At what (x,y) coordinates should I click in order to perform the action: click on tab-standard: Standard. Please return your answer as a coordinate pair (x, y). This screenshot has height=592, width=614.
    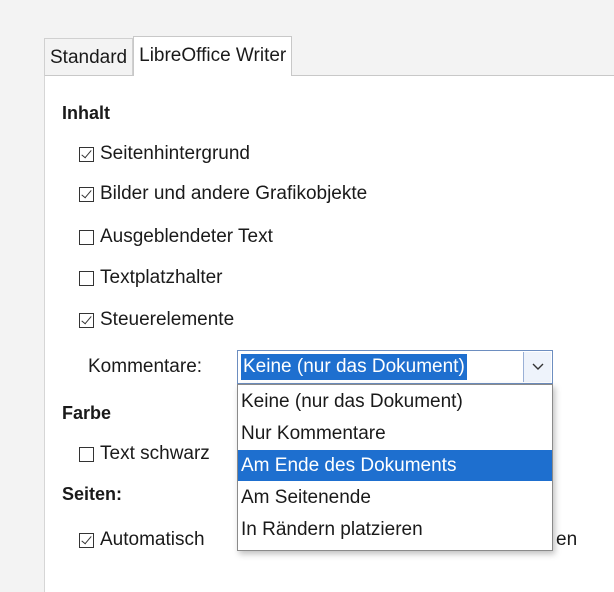
    Looking at the image, I should click on (89, 57).